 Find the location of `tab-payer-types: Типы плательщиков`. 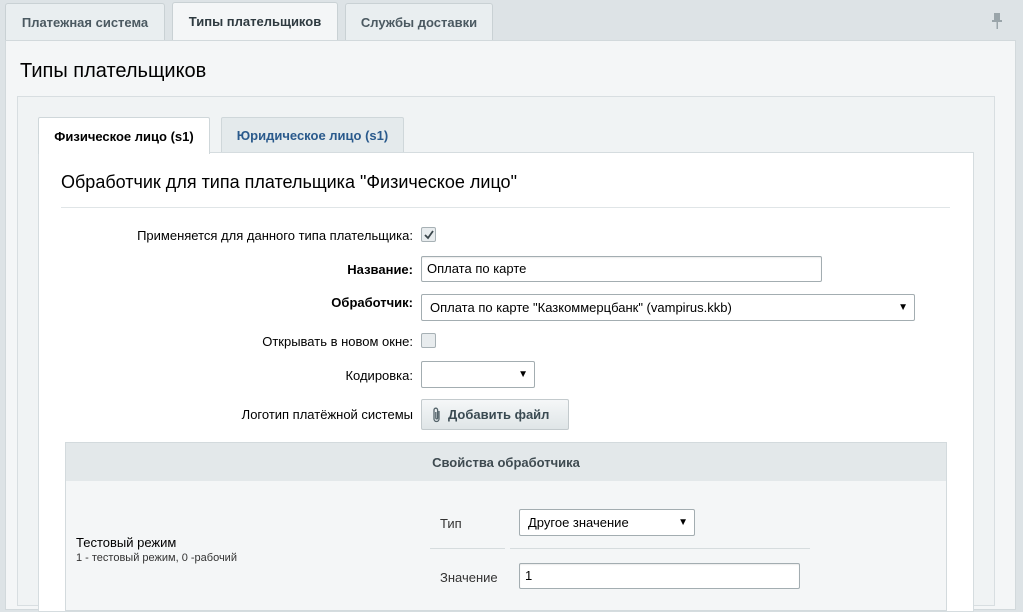

tab-payer-types: Типы плательщиков is located at coordinates (255, 21).